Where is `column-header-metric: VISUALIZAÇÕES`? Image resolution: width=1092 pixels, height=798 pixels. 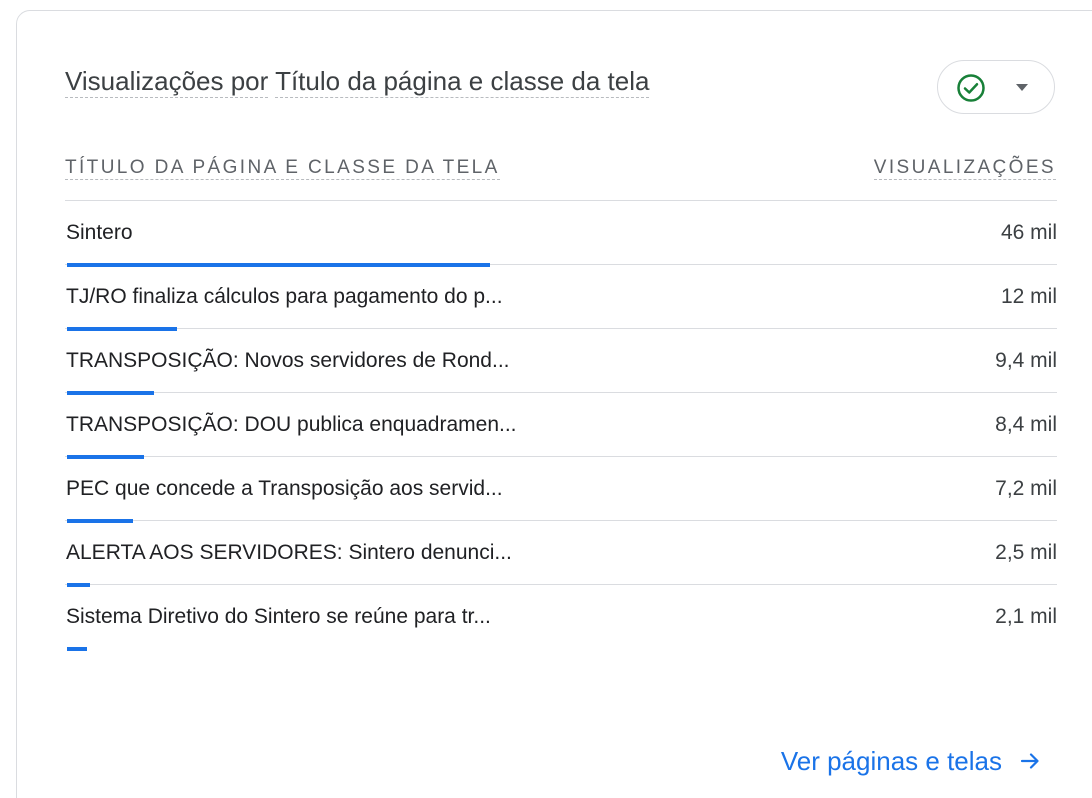
column-header-metric: VISUALIZAÇÕES is located at coordinates (964, 168).